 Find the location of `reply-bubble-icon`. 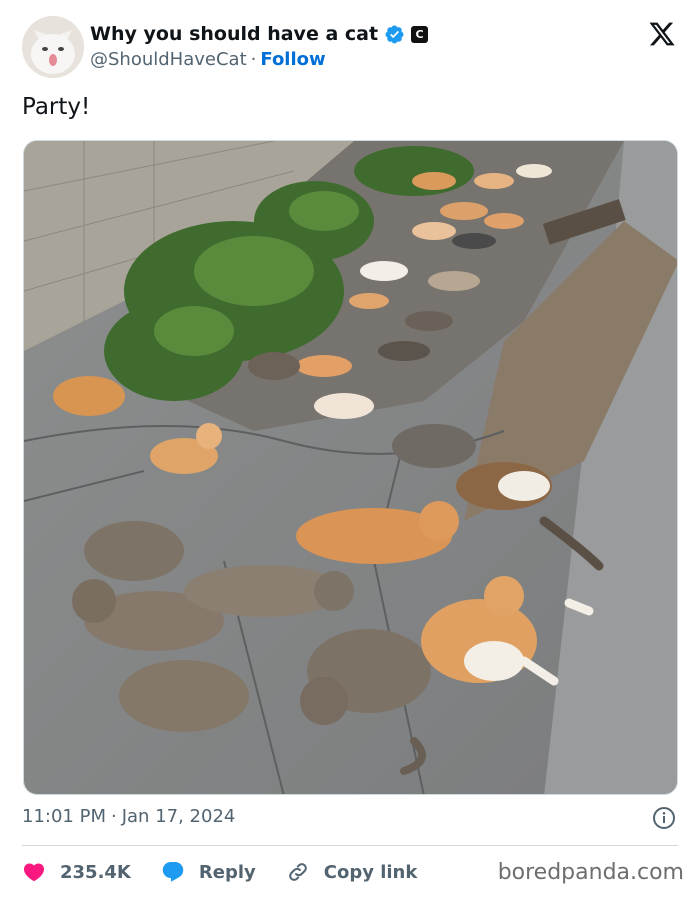

reply-bubble-icon is located at coordinates (173, 872).